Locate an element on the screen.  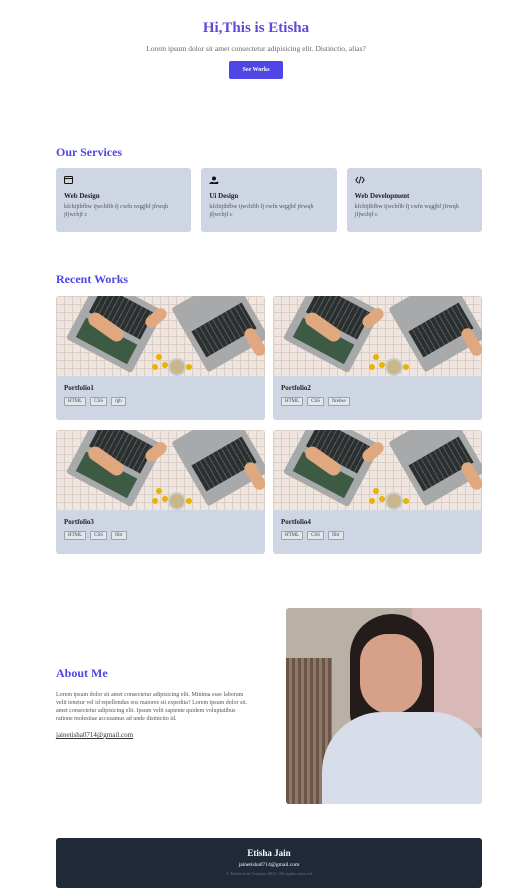
browser-window-icon is located at coordinates (69, 181).